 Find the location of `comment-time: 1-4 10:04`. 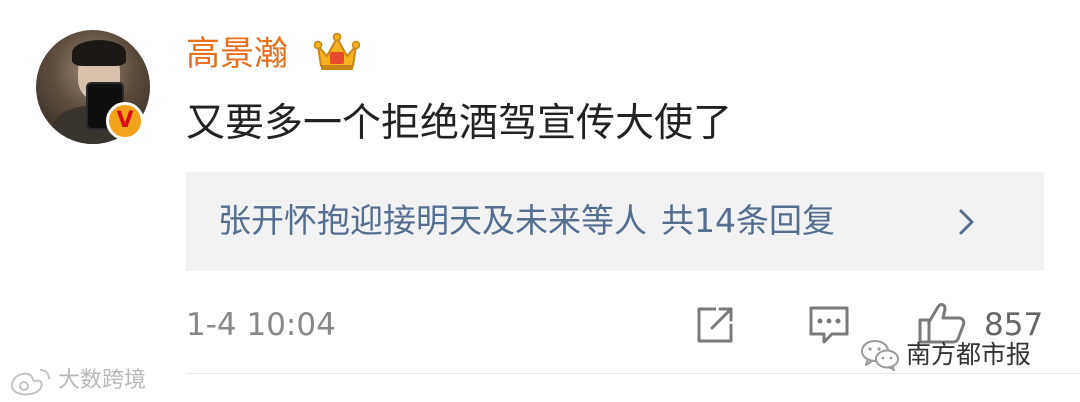

comment-time: 1-4 10:04 is located at coordinates (261, 325).